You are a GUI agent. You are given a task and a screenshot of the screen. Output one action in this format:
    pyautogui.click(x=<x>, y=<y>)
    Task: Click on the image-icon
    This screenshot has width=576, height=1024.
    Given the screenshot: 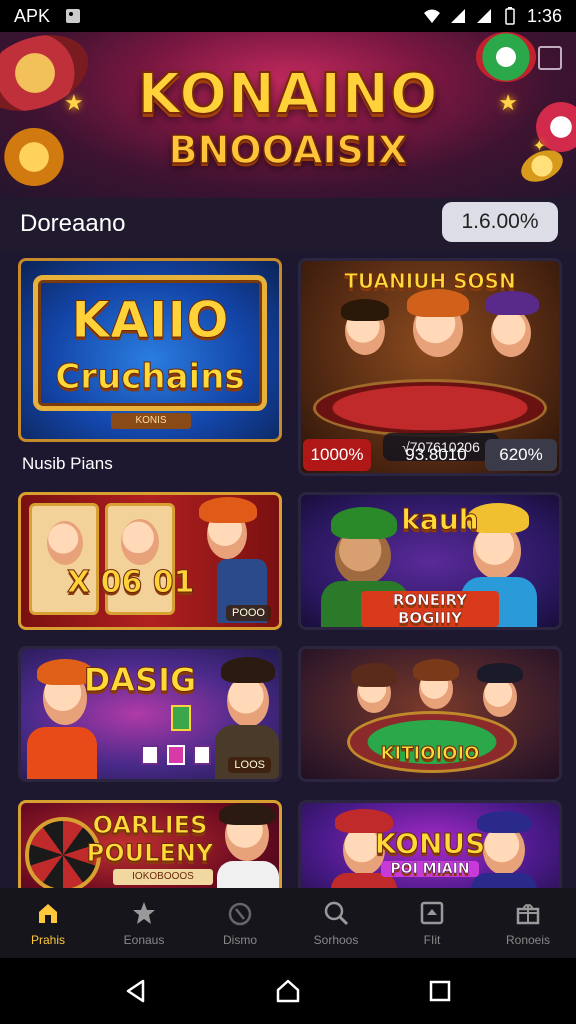 What is the action you would take?
    pyautogui.click(x=73, y=16)
    